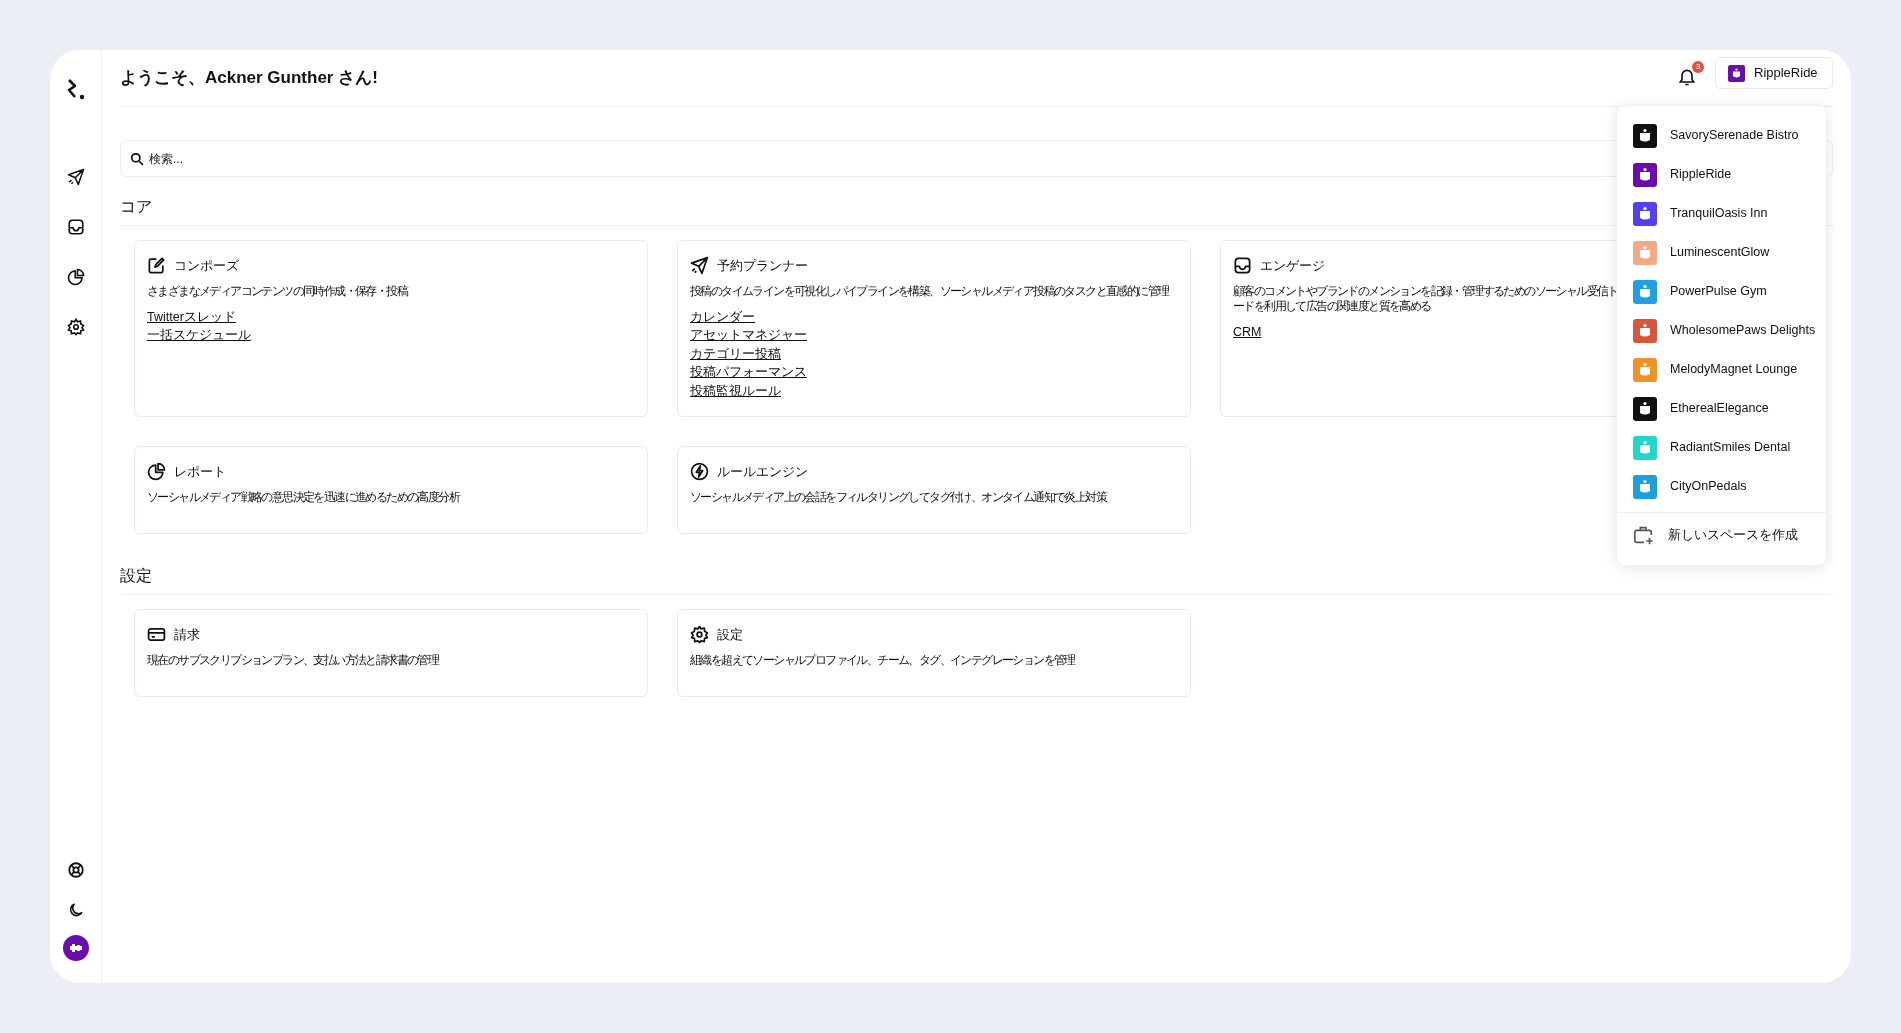 The height and width of the screenshot is (1033, 1901). Describe the element at coordinates (137, 159) in the screenshot. I see `search-icon` at that location.